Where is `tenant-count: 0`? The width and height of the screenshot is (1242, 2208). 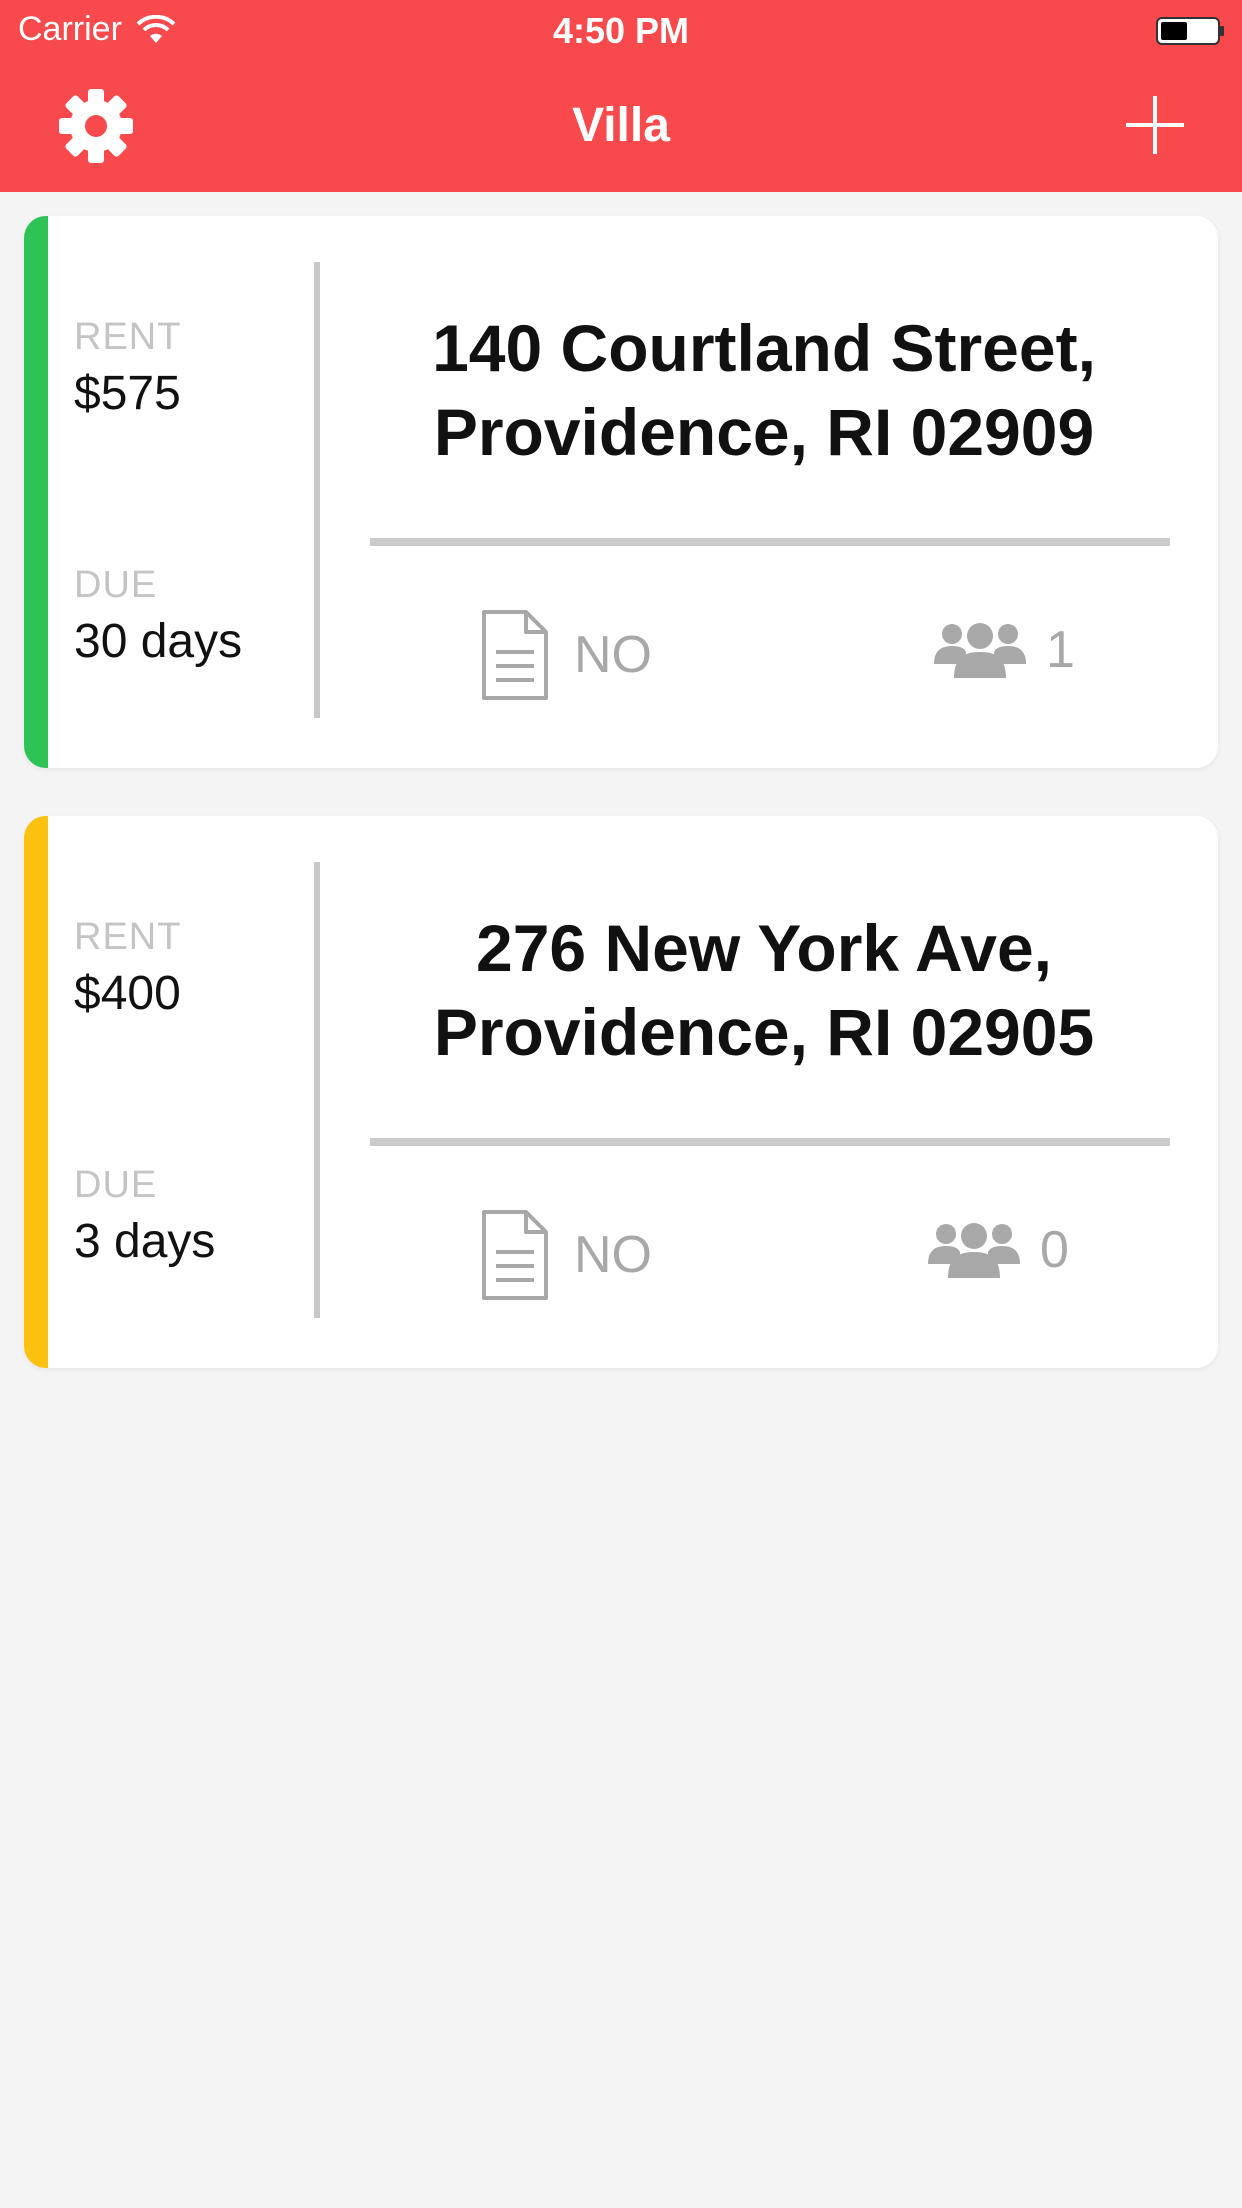 tenant-count: 0 is located at coordinates (998, 1250).